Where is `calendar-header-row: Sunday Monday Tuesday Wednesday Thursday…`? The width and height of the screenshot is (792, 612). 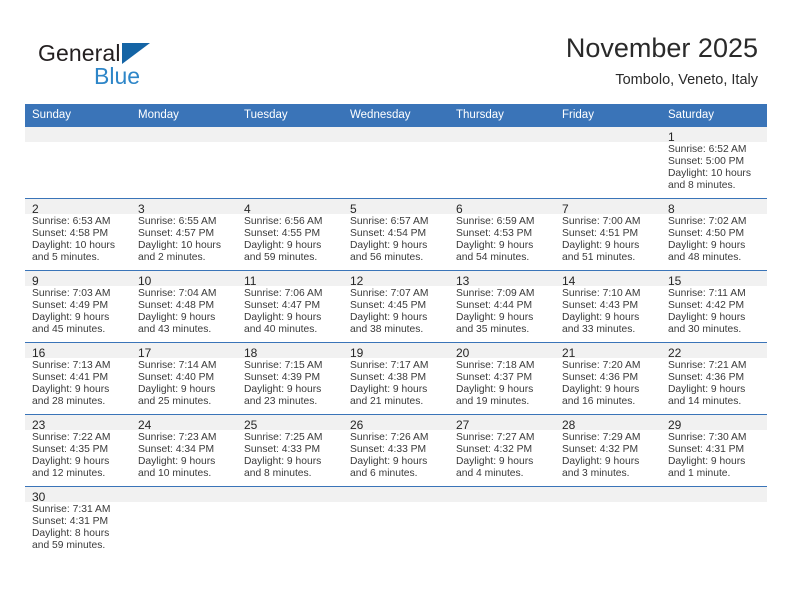
calendar-header-row: Sunday Monday Tuesday Wednesday Thursday… is located at coordinates (396, 115).